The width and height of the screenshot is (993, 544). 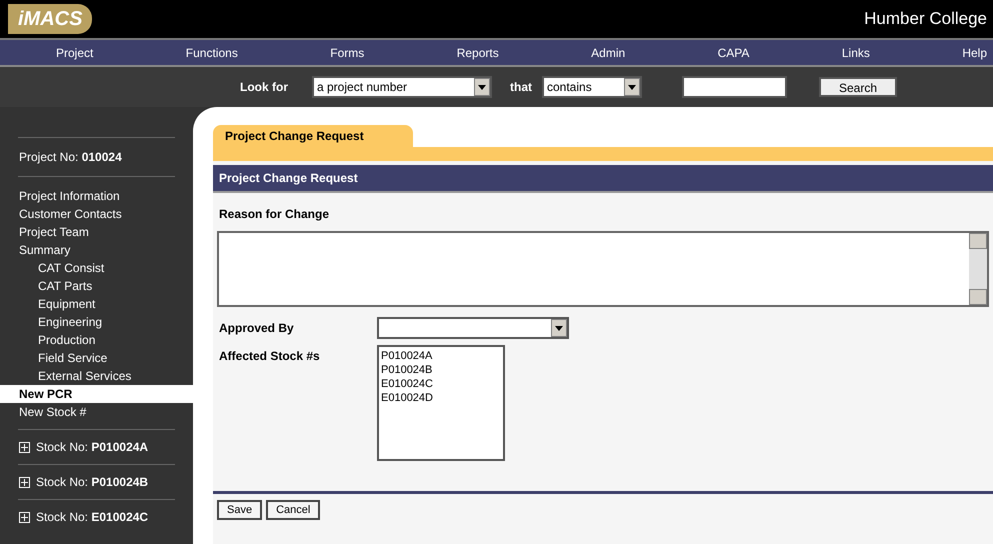 What do you see at coordinates (96, 358) in the screenshot?
I see `sidebar-item: Field Service` at bounding box center [96, 358].